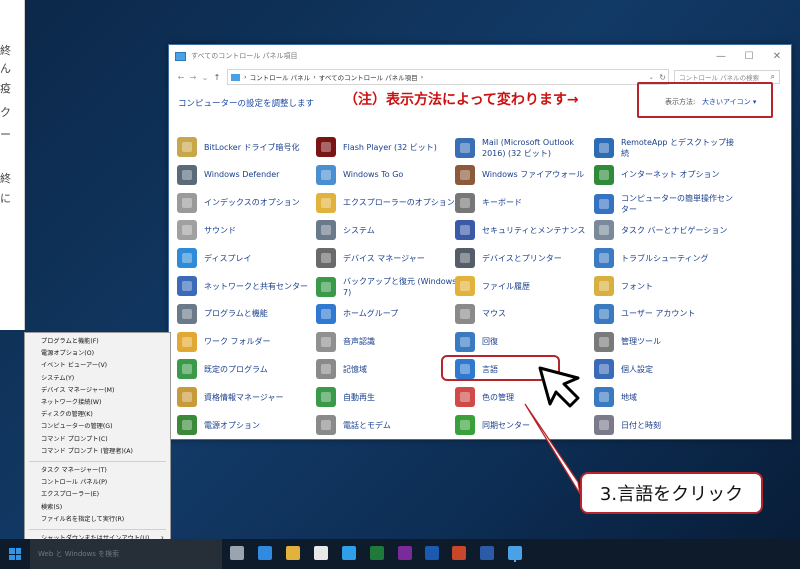 The height and width of the screenshot is (569, 800). What do you see at coordinates (70, 495) in the screenshot?
I see `context-menu-item: エクスプローラー(E)` at bounding box center [70, 495].